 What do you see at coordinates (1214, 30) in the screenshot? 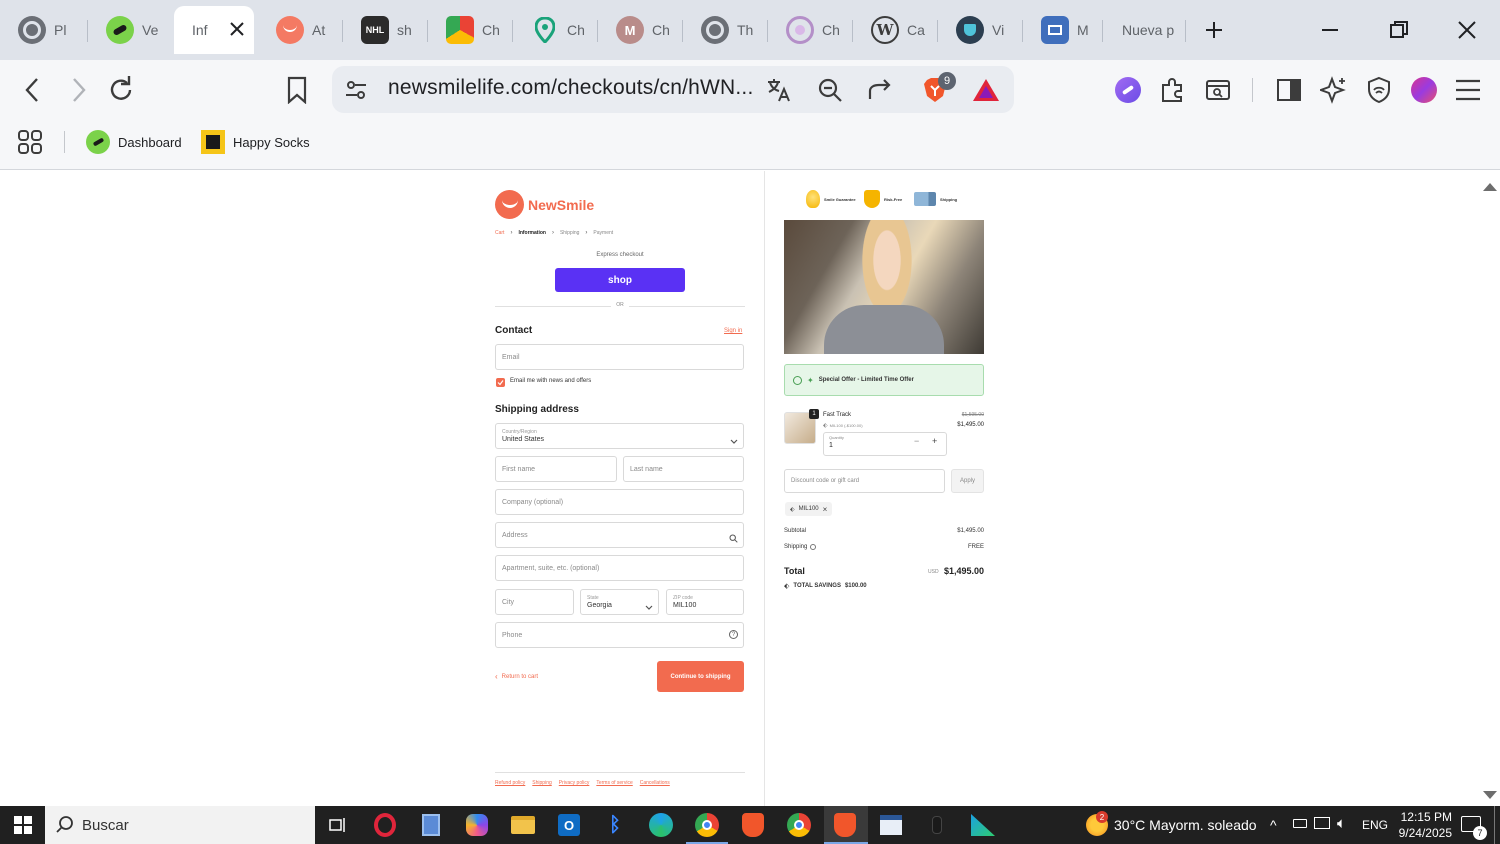
I see `new-tab-button` at bounding box center [1214, 30].